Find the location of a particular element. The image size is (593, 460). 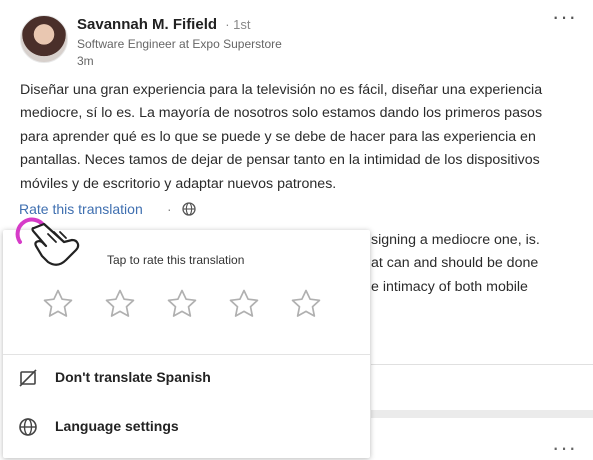

no-translate-icon is located at coordinates (28, 378).